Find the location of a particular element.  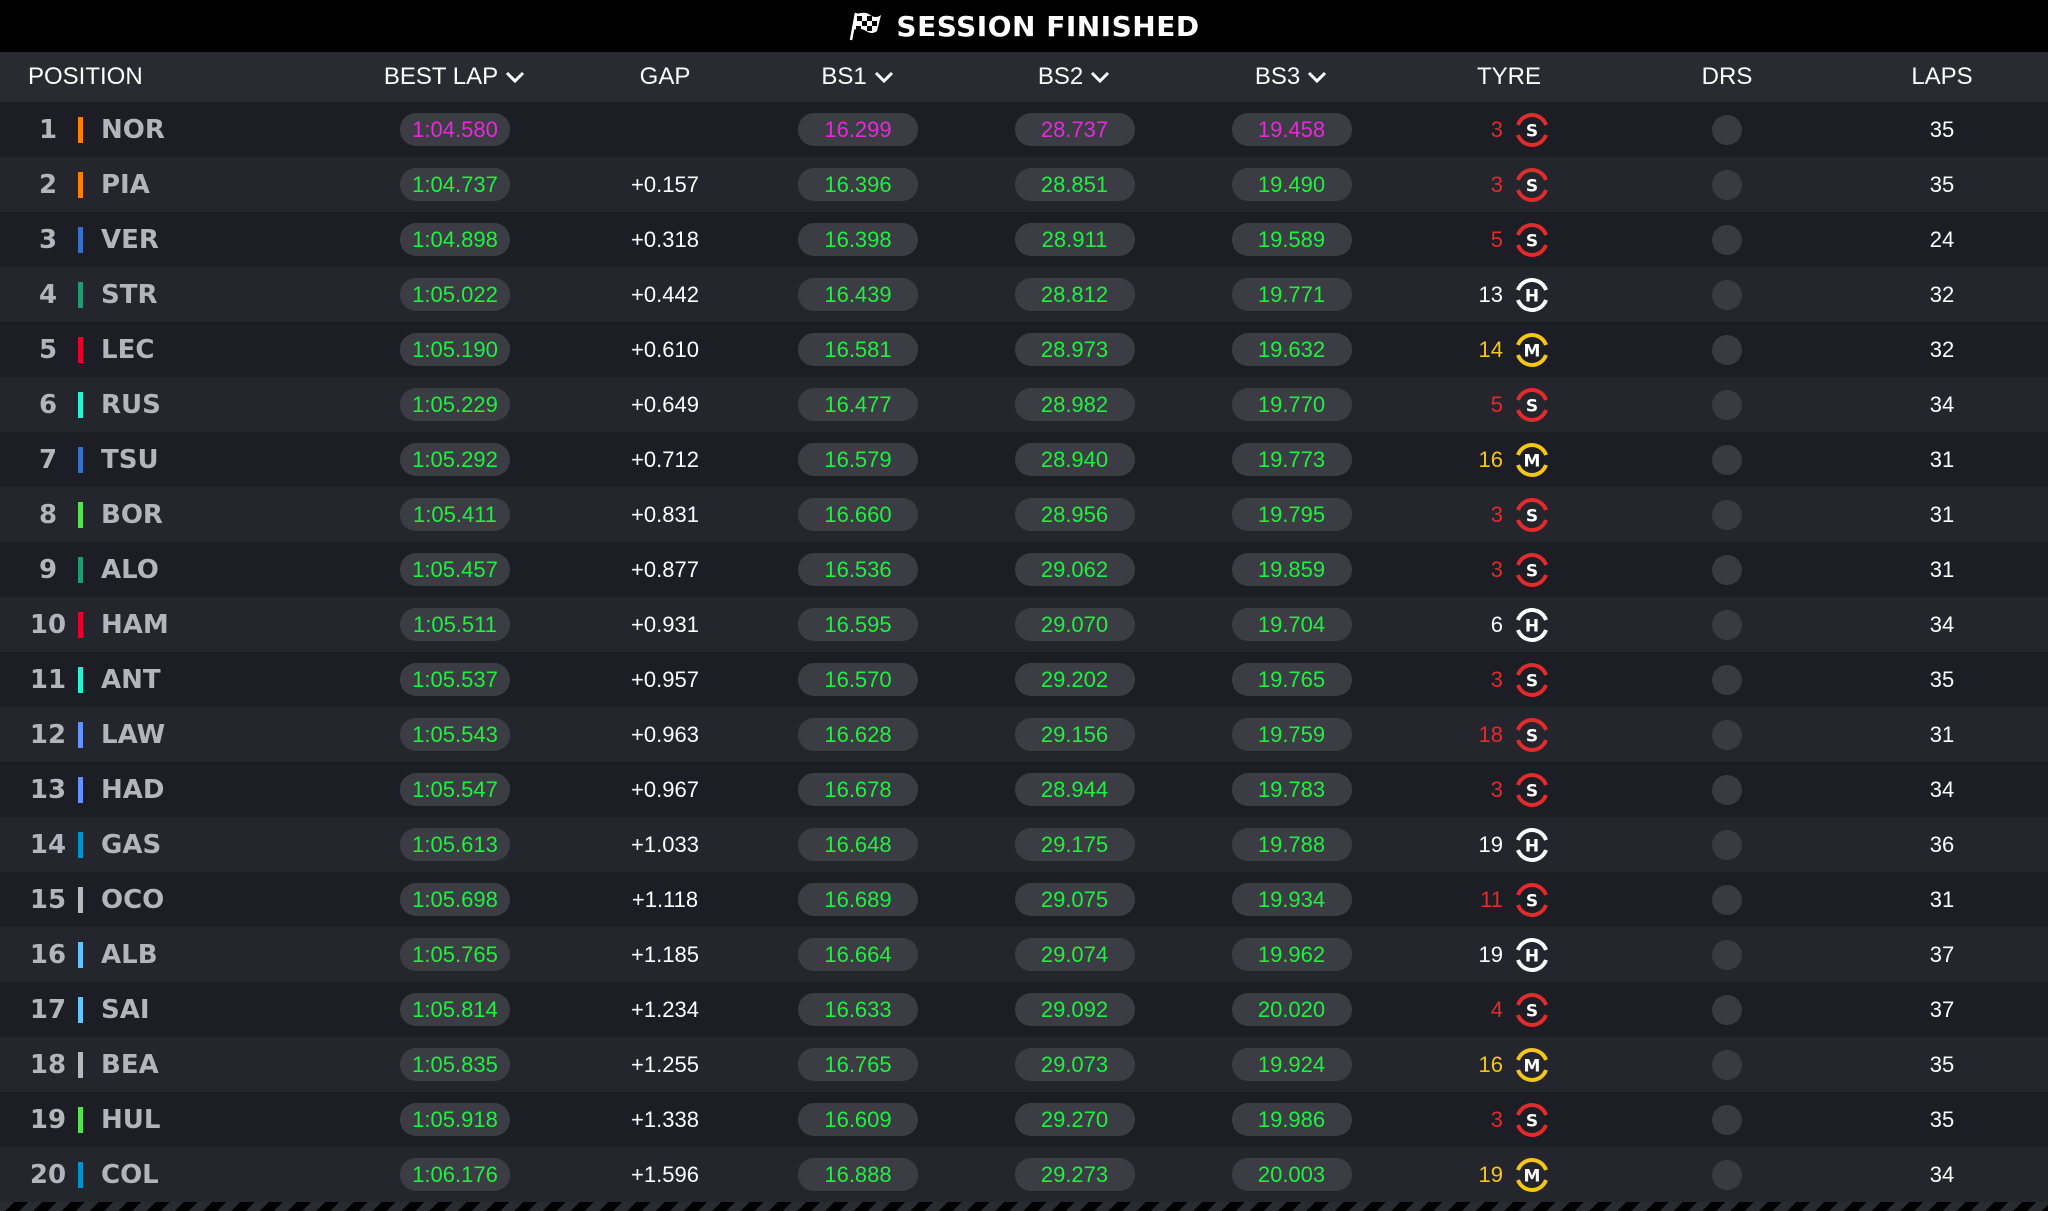

best-lap-time: 1:05.547 is located at coordinates (455, 789).